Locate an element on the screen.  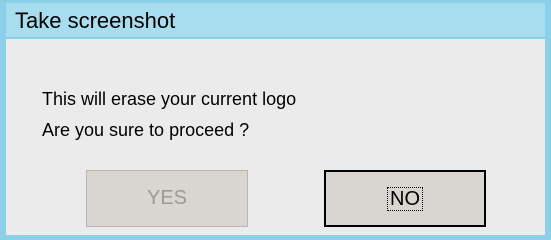
no-button-label: NO is located at coordinates (405, 198).